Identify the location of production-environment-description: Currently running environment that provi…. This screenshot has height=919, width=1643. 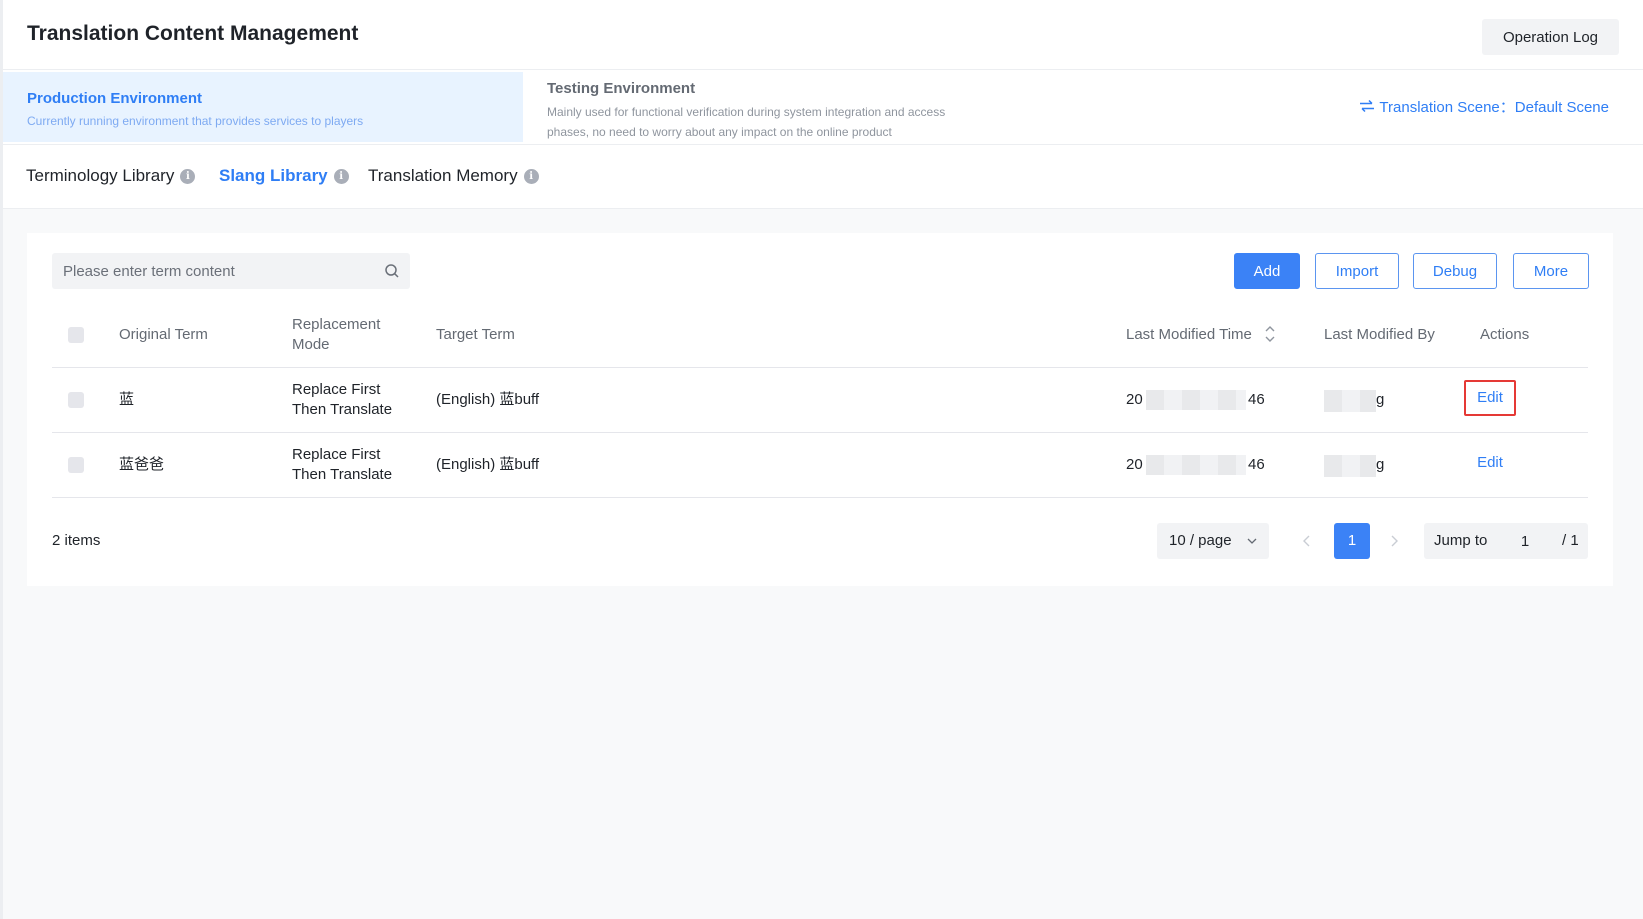
(195, 121).